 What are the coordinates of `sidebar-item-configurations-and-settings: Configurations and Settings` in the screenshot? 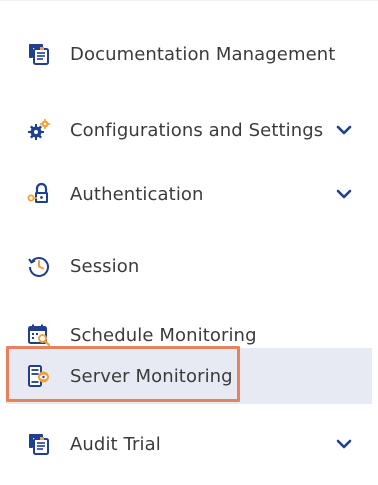 It's located at (189, 130).